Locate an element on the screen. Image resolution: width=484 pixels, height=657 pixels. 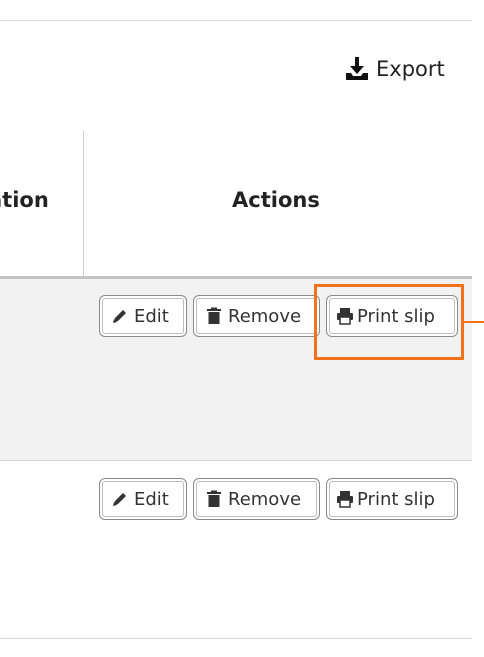
download-icon is located at coordinates (357, 69).